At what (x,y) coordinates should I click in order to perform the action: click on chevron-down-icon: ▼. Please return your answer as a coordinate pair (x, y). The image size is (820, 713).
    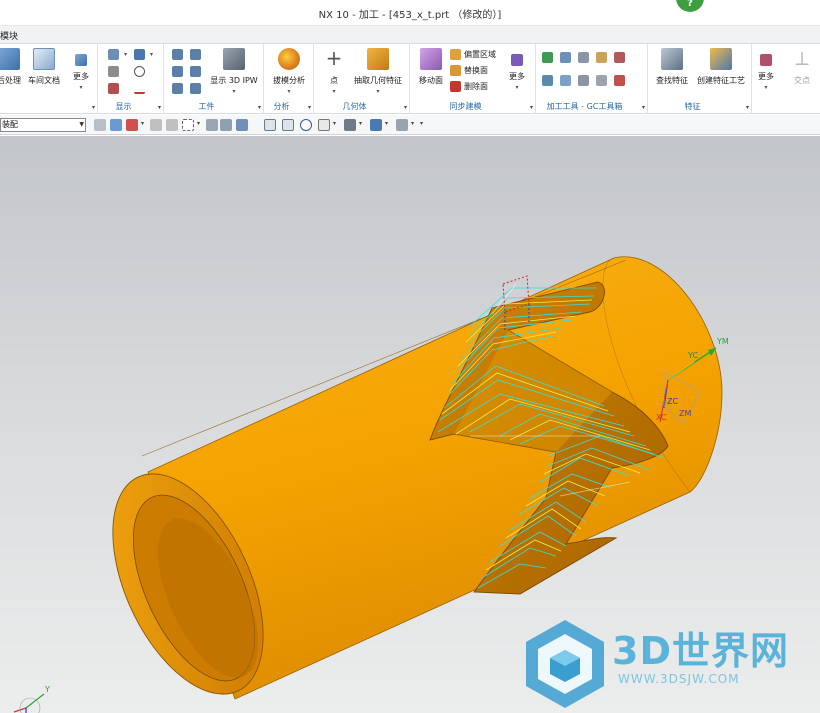
    Looking at the image, I should click on (81, 124).